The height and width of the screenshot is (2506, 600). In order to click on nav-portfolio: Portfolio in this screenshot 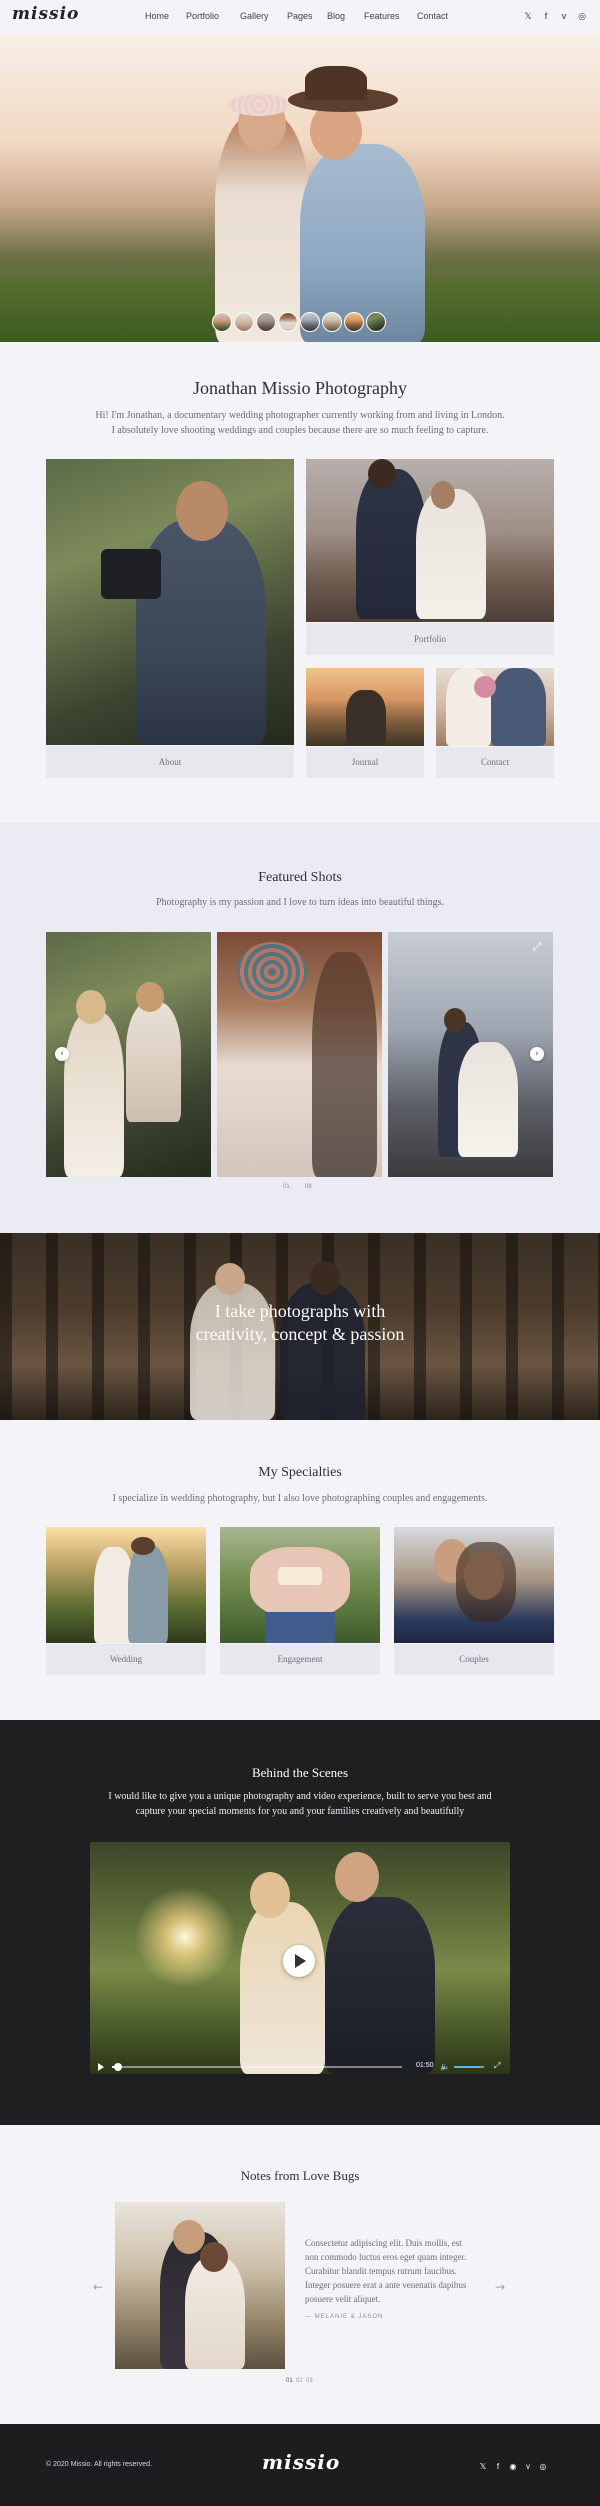, I will do `click(202, 16)`.